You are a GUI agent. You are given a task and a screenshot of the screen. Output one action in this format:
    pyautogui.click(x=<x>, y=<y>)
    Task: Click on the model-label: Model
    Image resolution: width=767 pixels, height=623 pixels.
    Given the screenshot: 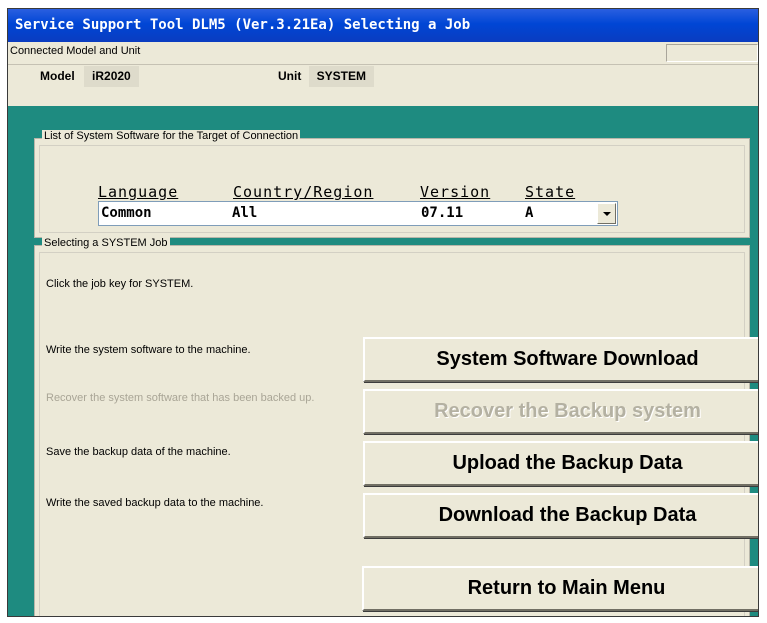 What is the action you would take?
    pyautogui.click(x=57, y=76)
    